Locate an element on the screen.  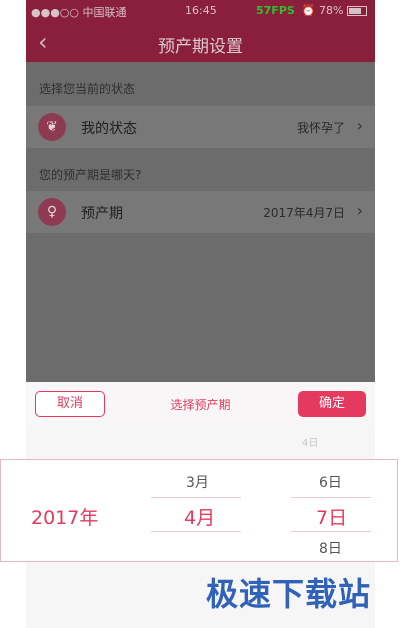
pregnant-icon: ♀ is located at coordinates (52, 212).